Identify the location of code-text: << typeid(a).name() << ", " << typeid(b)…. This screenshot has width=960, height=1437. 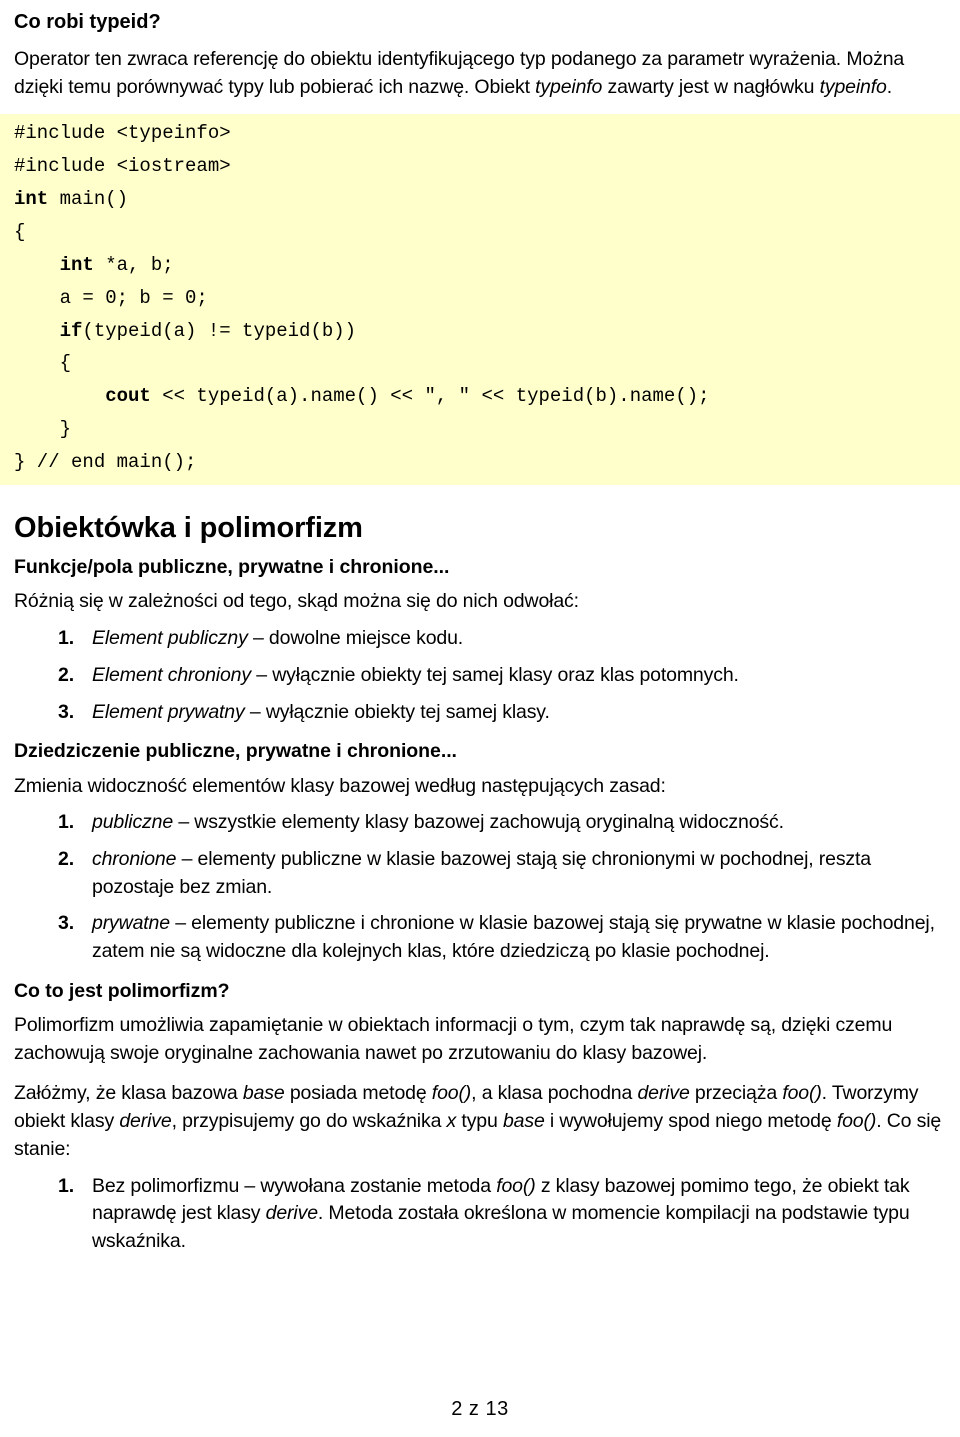
(430, 396).